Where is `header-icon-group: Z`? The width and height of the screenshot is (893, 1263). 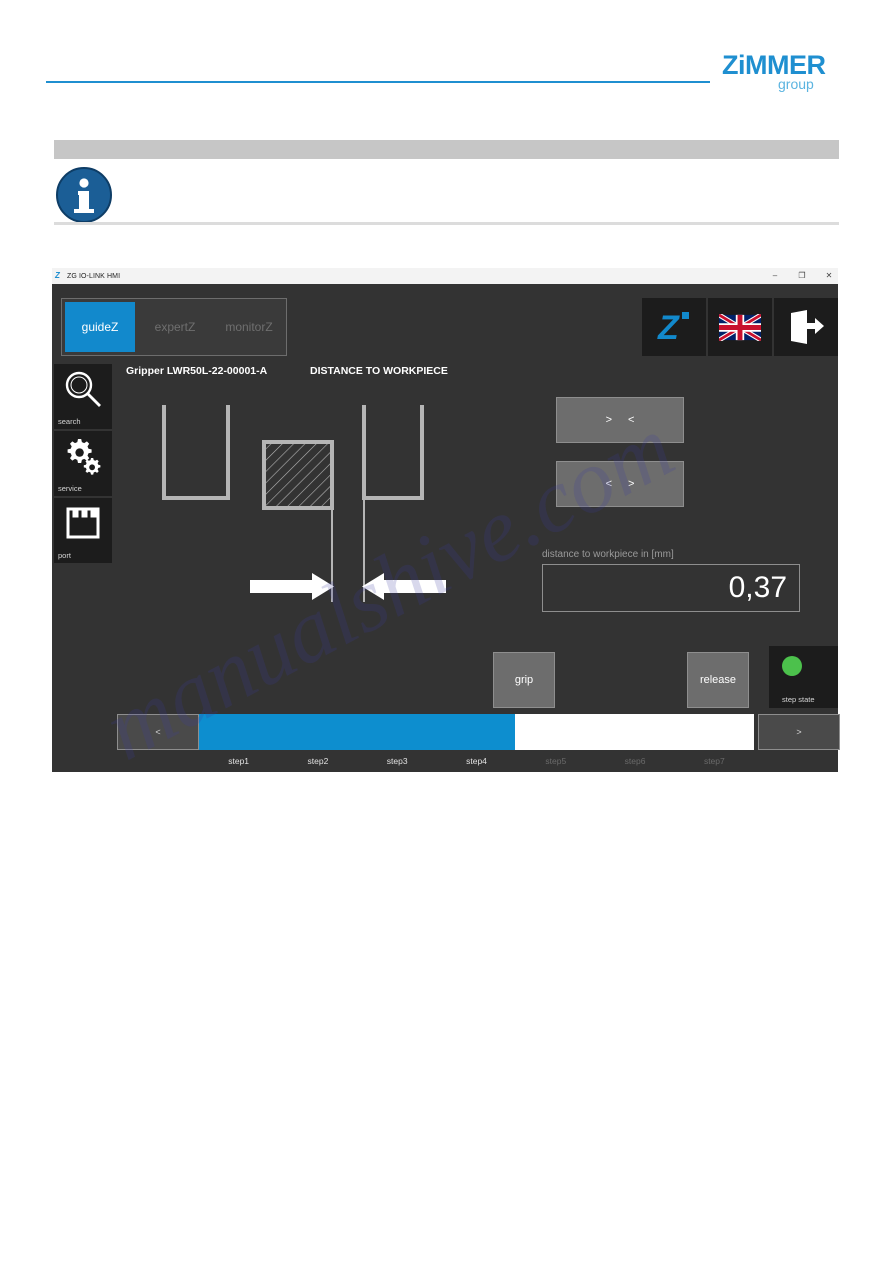 header-icon-group: Z is located at coordinates (740, 327).